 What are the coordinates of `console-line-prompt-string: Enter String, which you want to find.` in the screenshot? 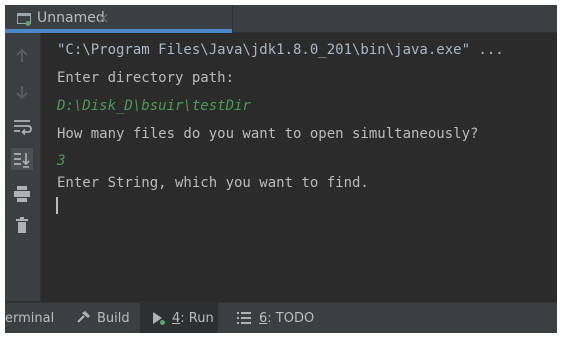 It's located at (213, 183).